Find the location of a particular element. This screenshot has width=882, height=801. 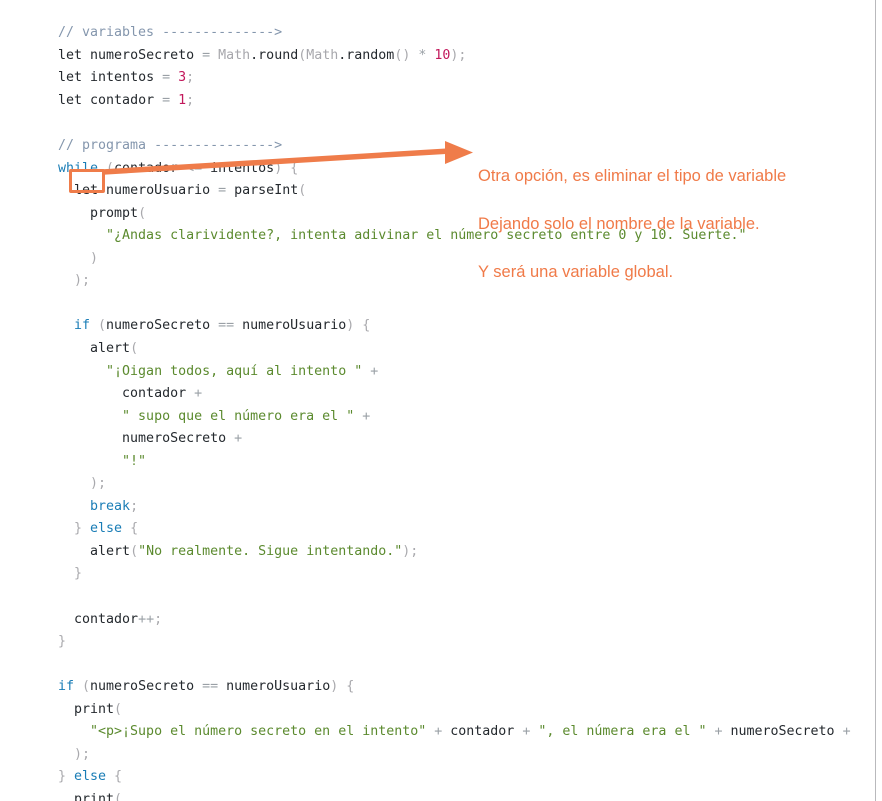

code-line-28: } is located at coordinates (470, 642).